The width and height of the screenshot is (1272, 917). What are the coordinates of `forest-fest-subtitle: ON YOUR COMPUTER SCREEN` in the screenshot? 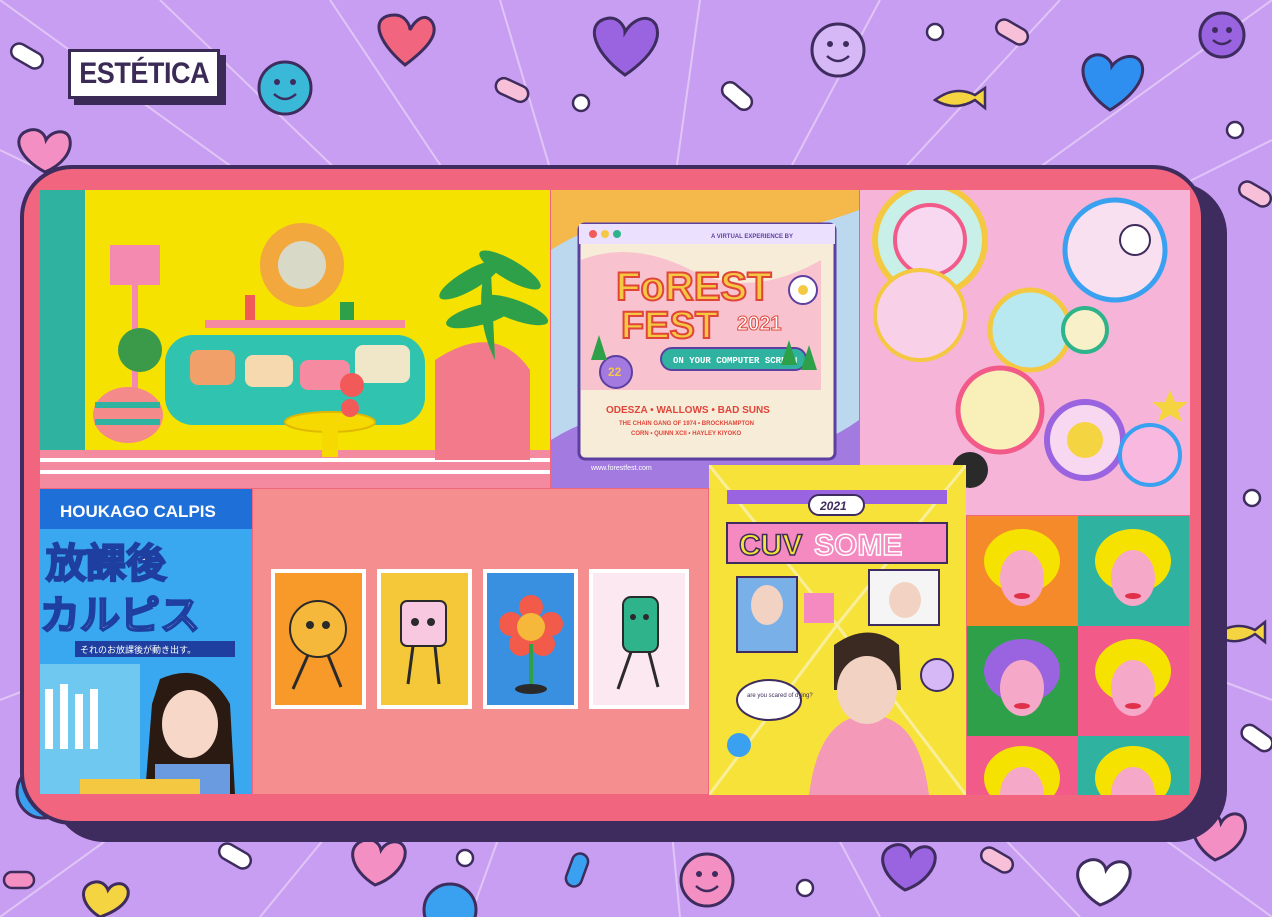 It's located at (735, 361).